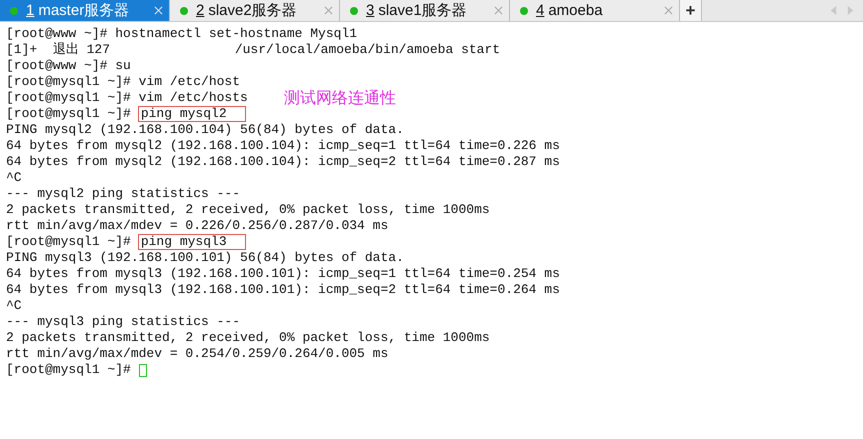 This screenshot has width=863, height=439. I want to click on terminal-line: rtt min/avg/max/mdev = 0.226/0.256/0.287/0.034 ms, so click(197, 226).